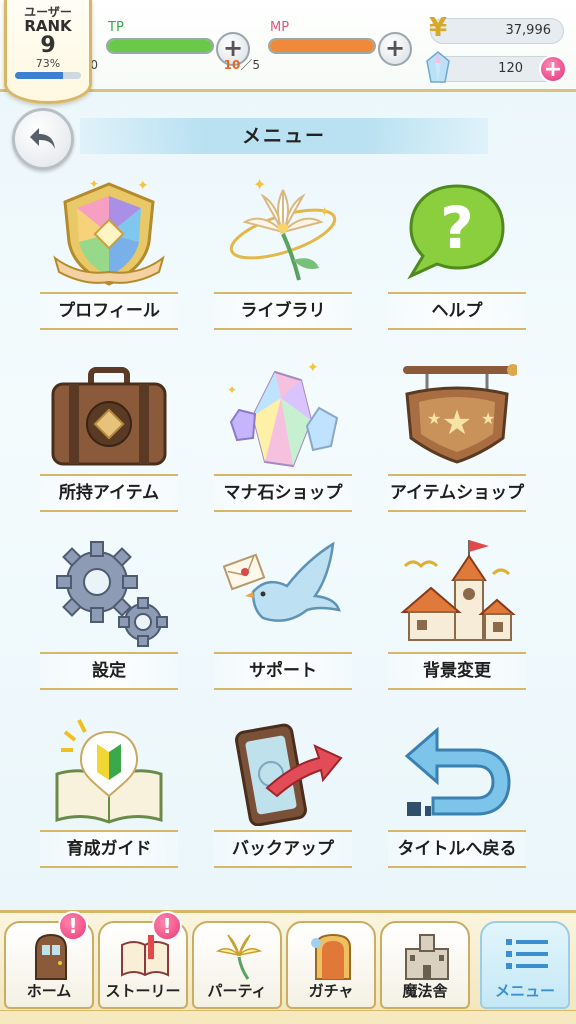 This screenshot has width=576, height=1024. I want to click on yen-icon: ¥, so click(438, 28).